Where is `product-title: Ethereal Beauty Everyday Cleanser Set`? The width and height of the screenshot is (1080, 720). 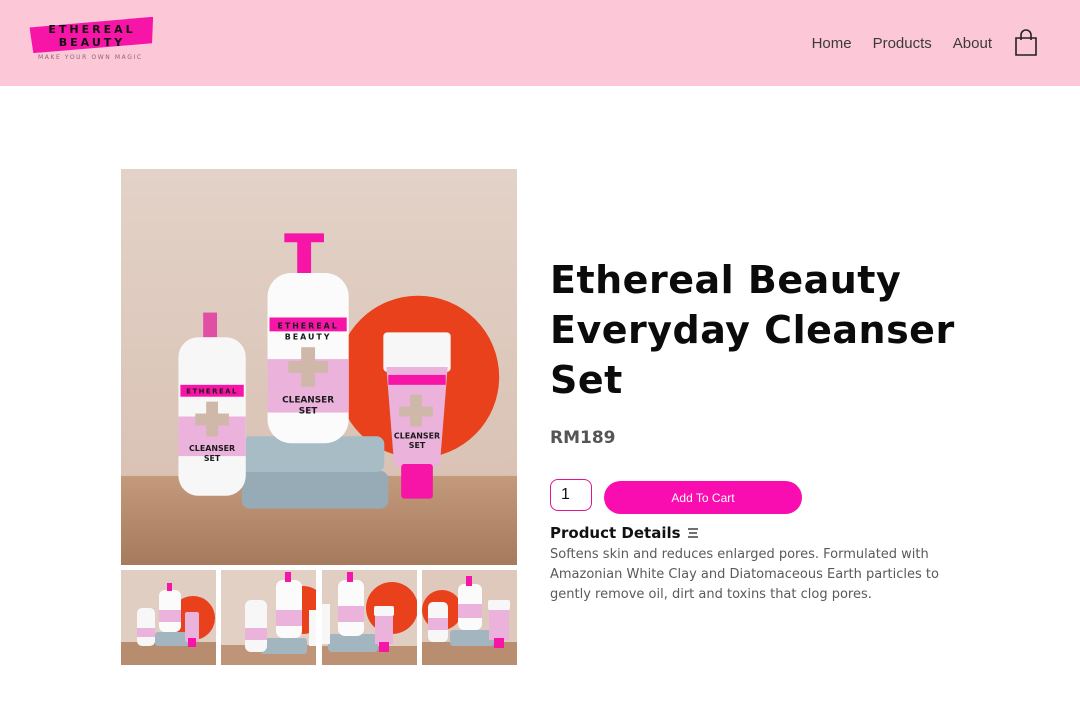 product-title: Ethereal Beauty Everyday Cleanser Set is located at coordinates (752, 330).